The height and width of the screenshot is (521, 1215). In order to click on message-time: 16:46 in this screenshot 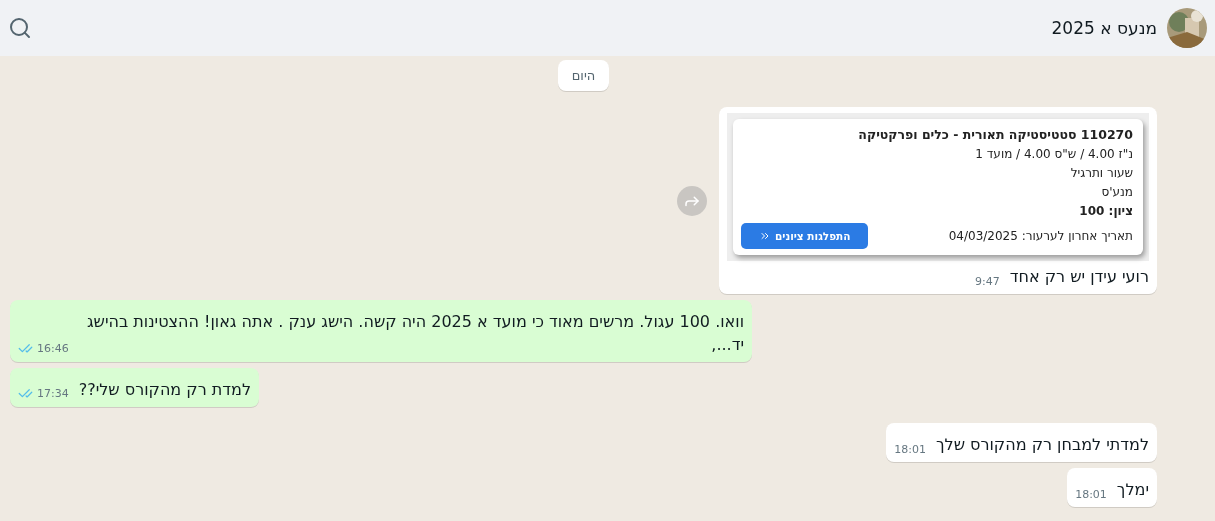, I will do `click(53, 348)`.